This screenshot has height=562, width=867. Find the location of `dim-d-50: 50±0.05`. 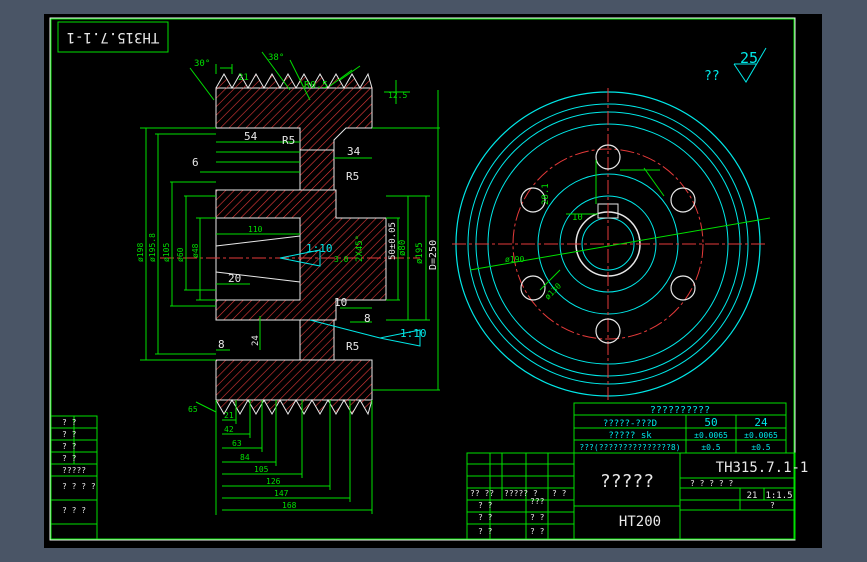

dim-d-50: 50±0.05 is located at coordinates (393, 241).